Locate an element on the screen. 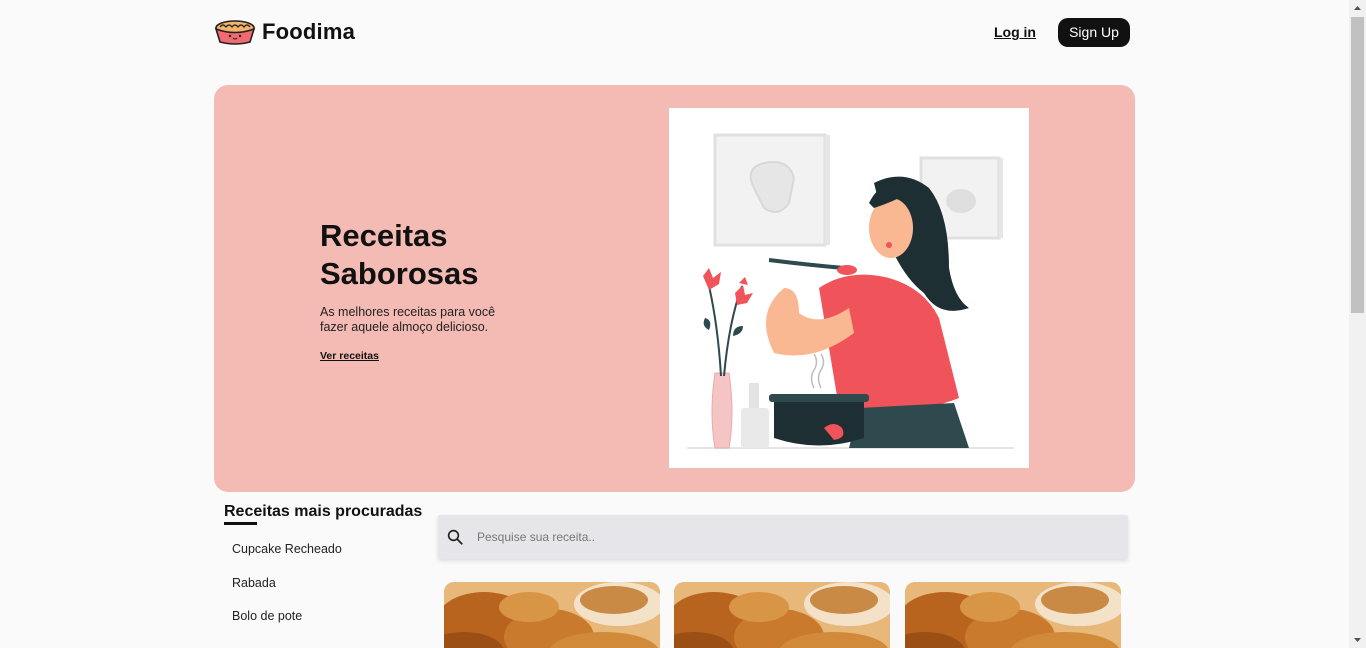 Image resolution: width=1366 pixels, height=648 pixels. search-bar is located at coordinates (783, 537).